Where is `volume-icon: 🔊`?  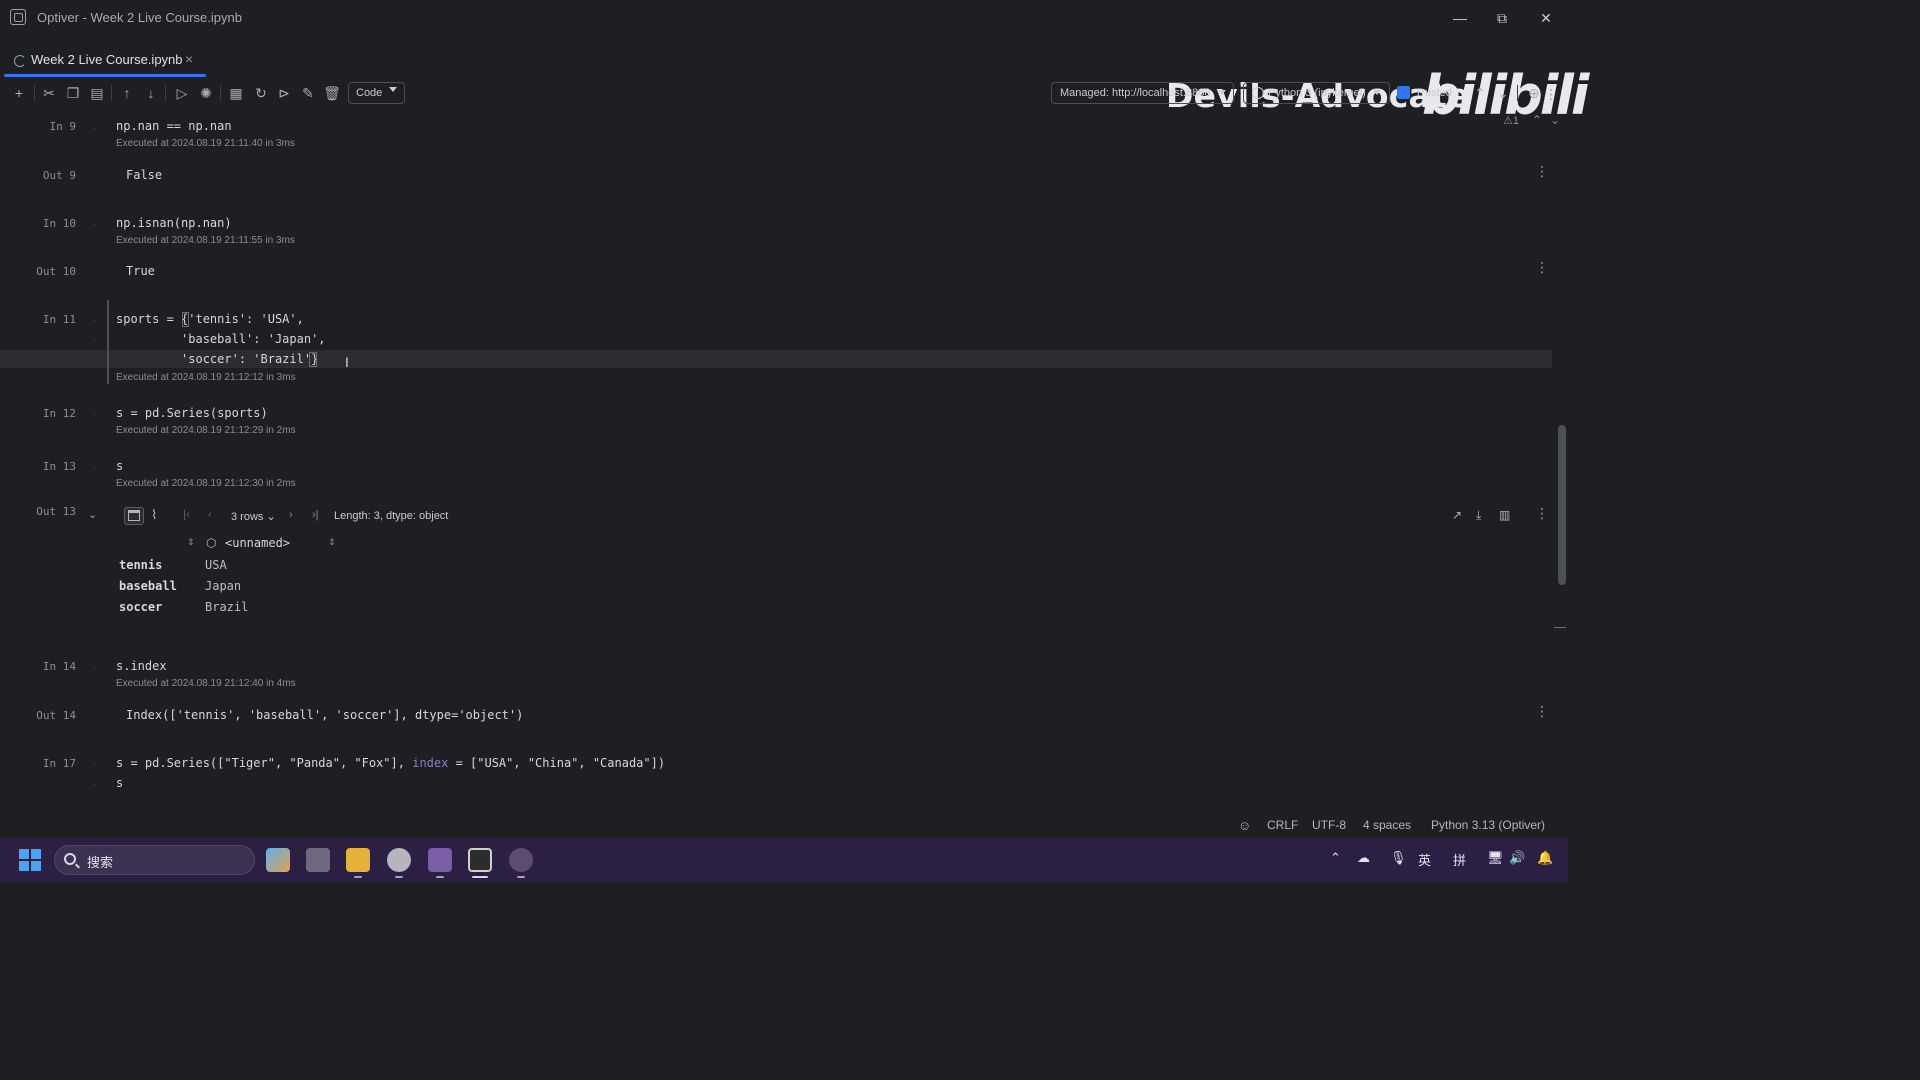 volume-icon: 🔊 is located at coordinates (1517, 858).